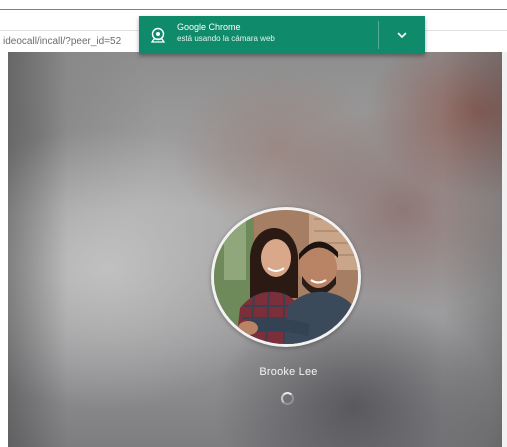 The width and height of the screenshot is (507, 447). What do you see at coordinates (158, 35) in the screenshot?
I see `webcam-icon` at bounding box center [158, 35].